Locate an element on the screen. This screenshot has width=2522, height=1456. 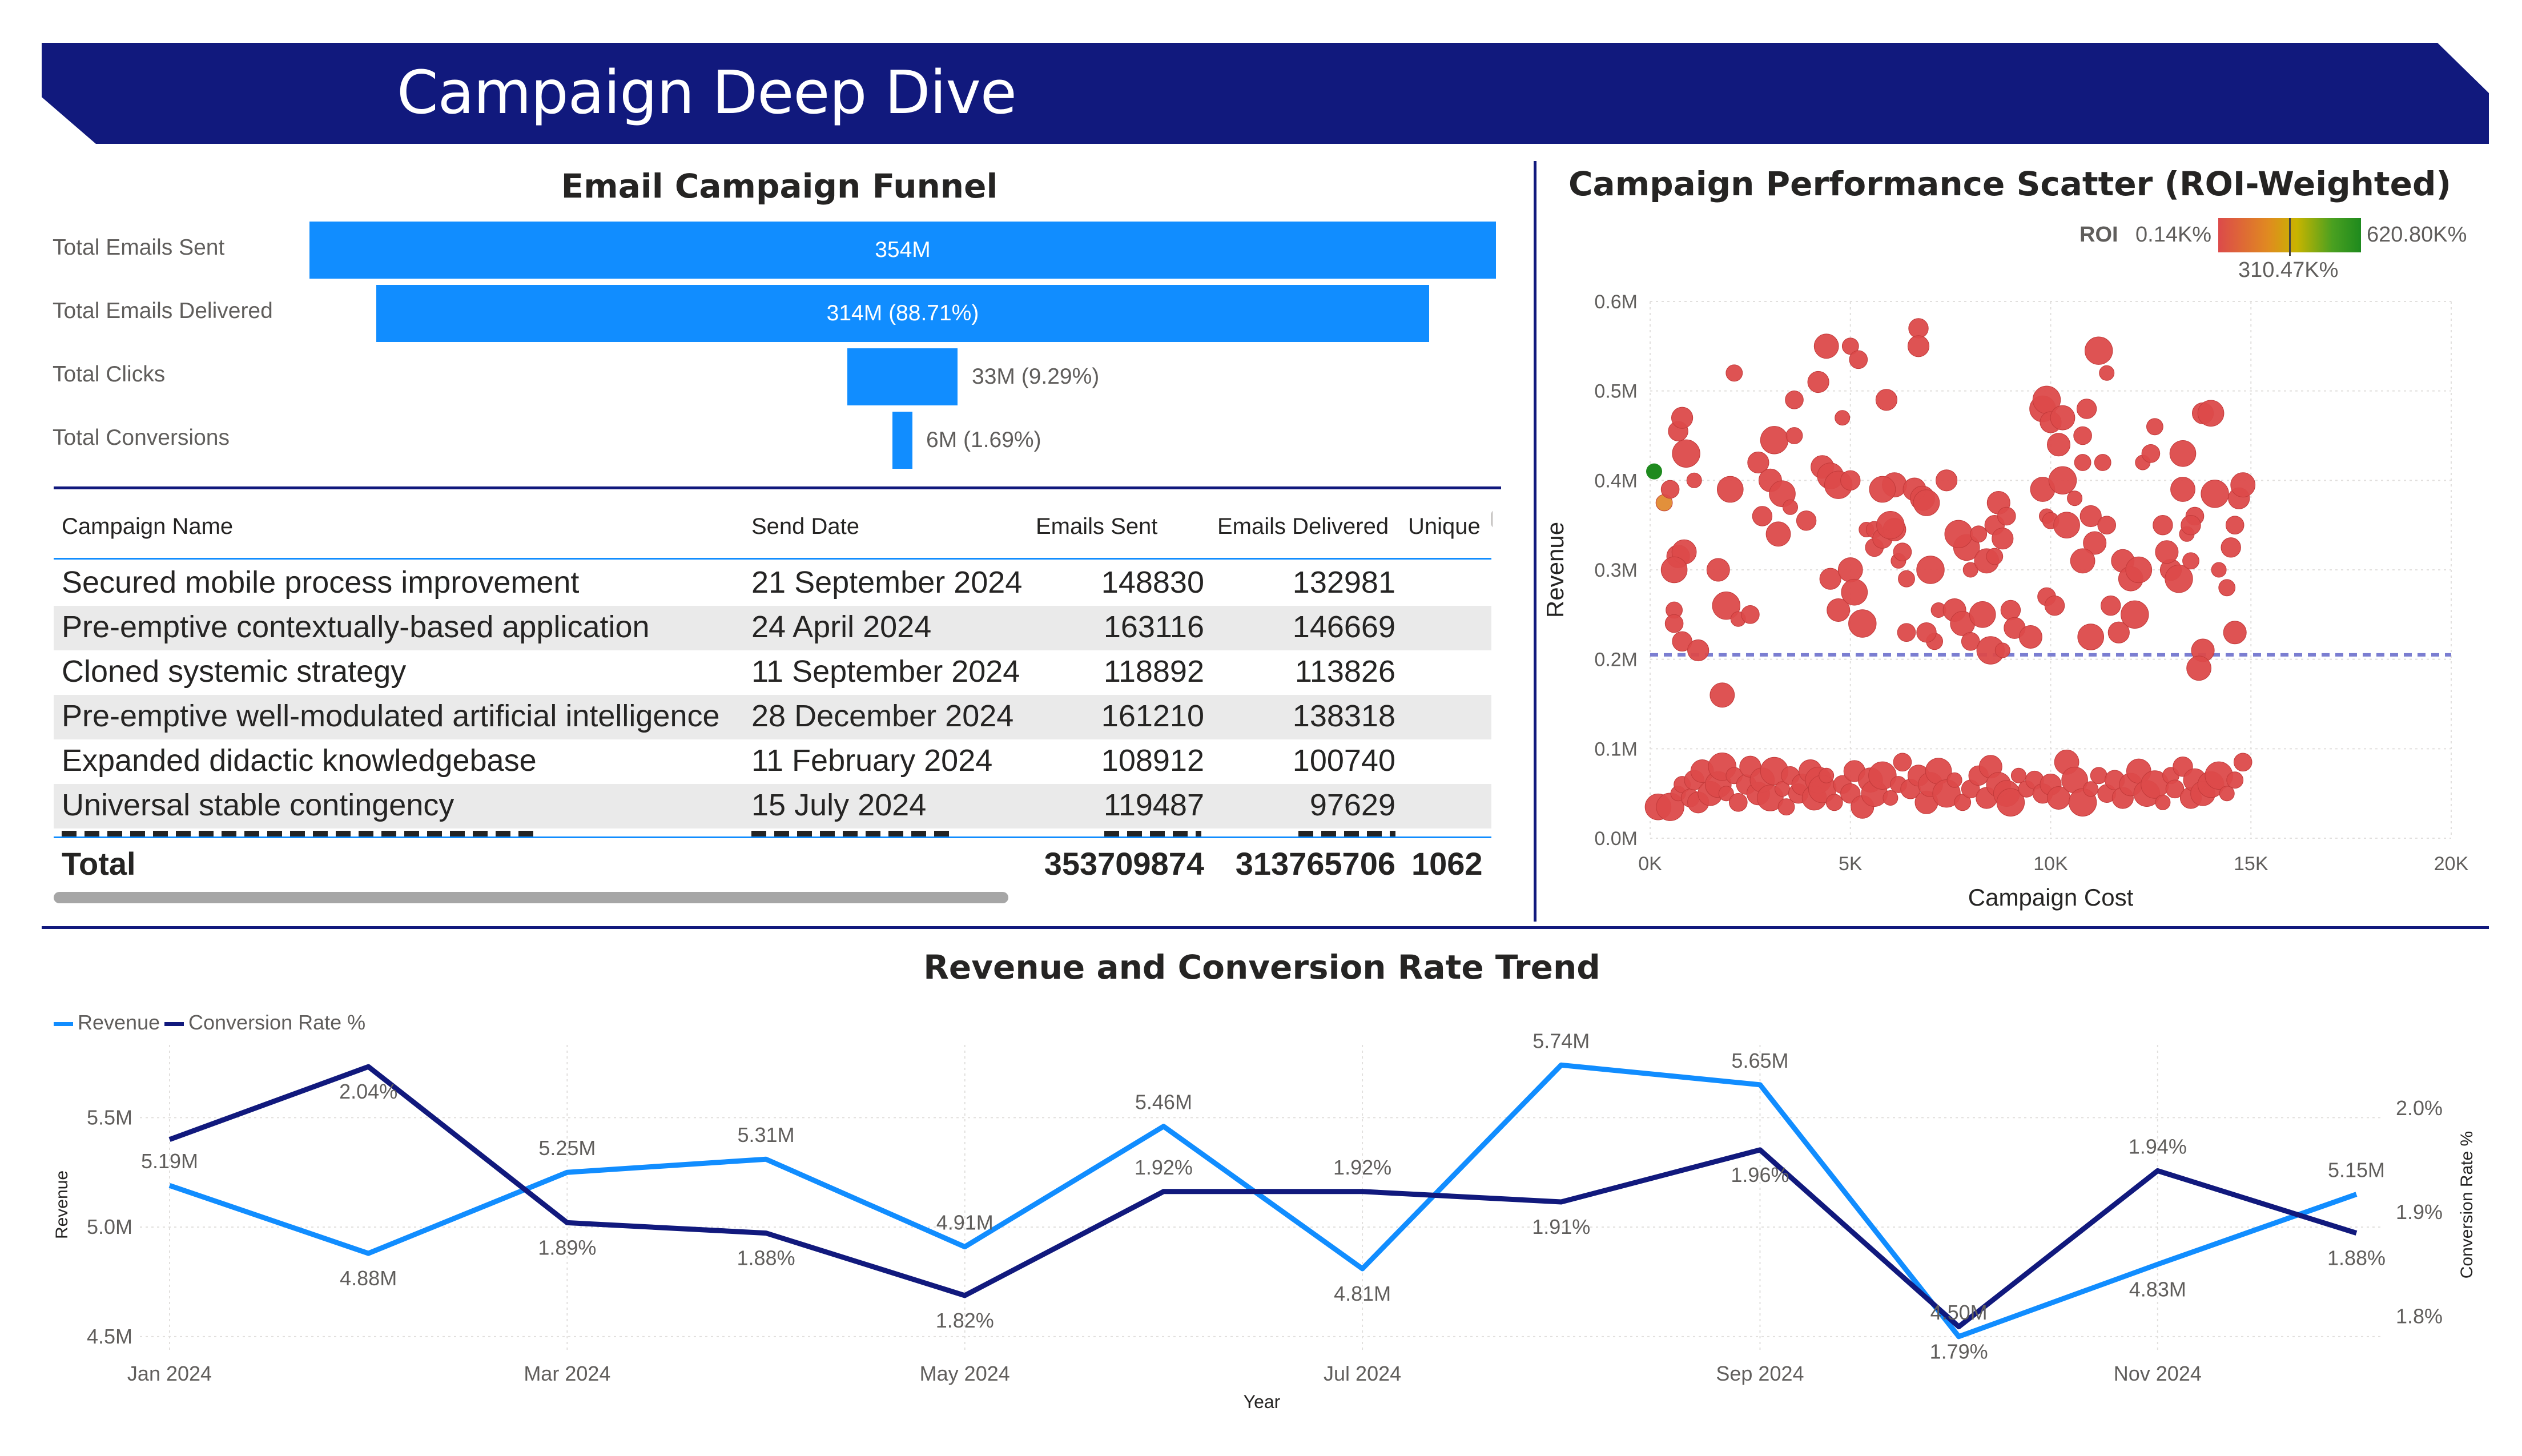
column-header-campaign-name: Campaign Name is located at coordinates (147, 527).